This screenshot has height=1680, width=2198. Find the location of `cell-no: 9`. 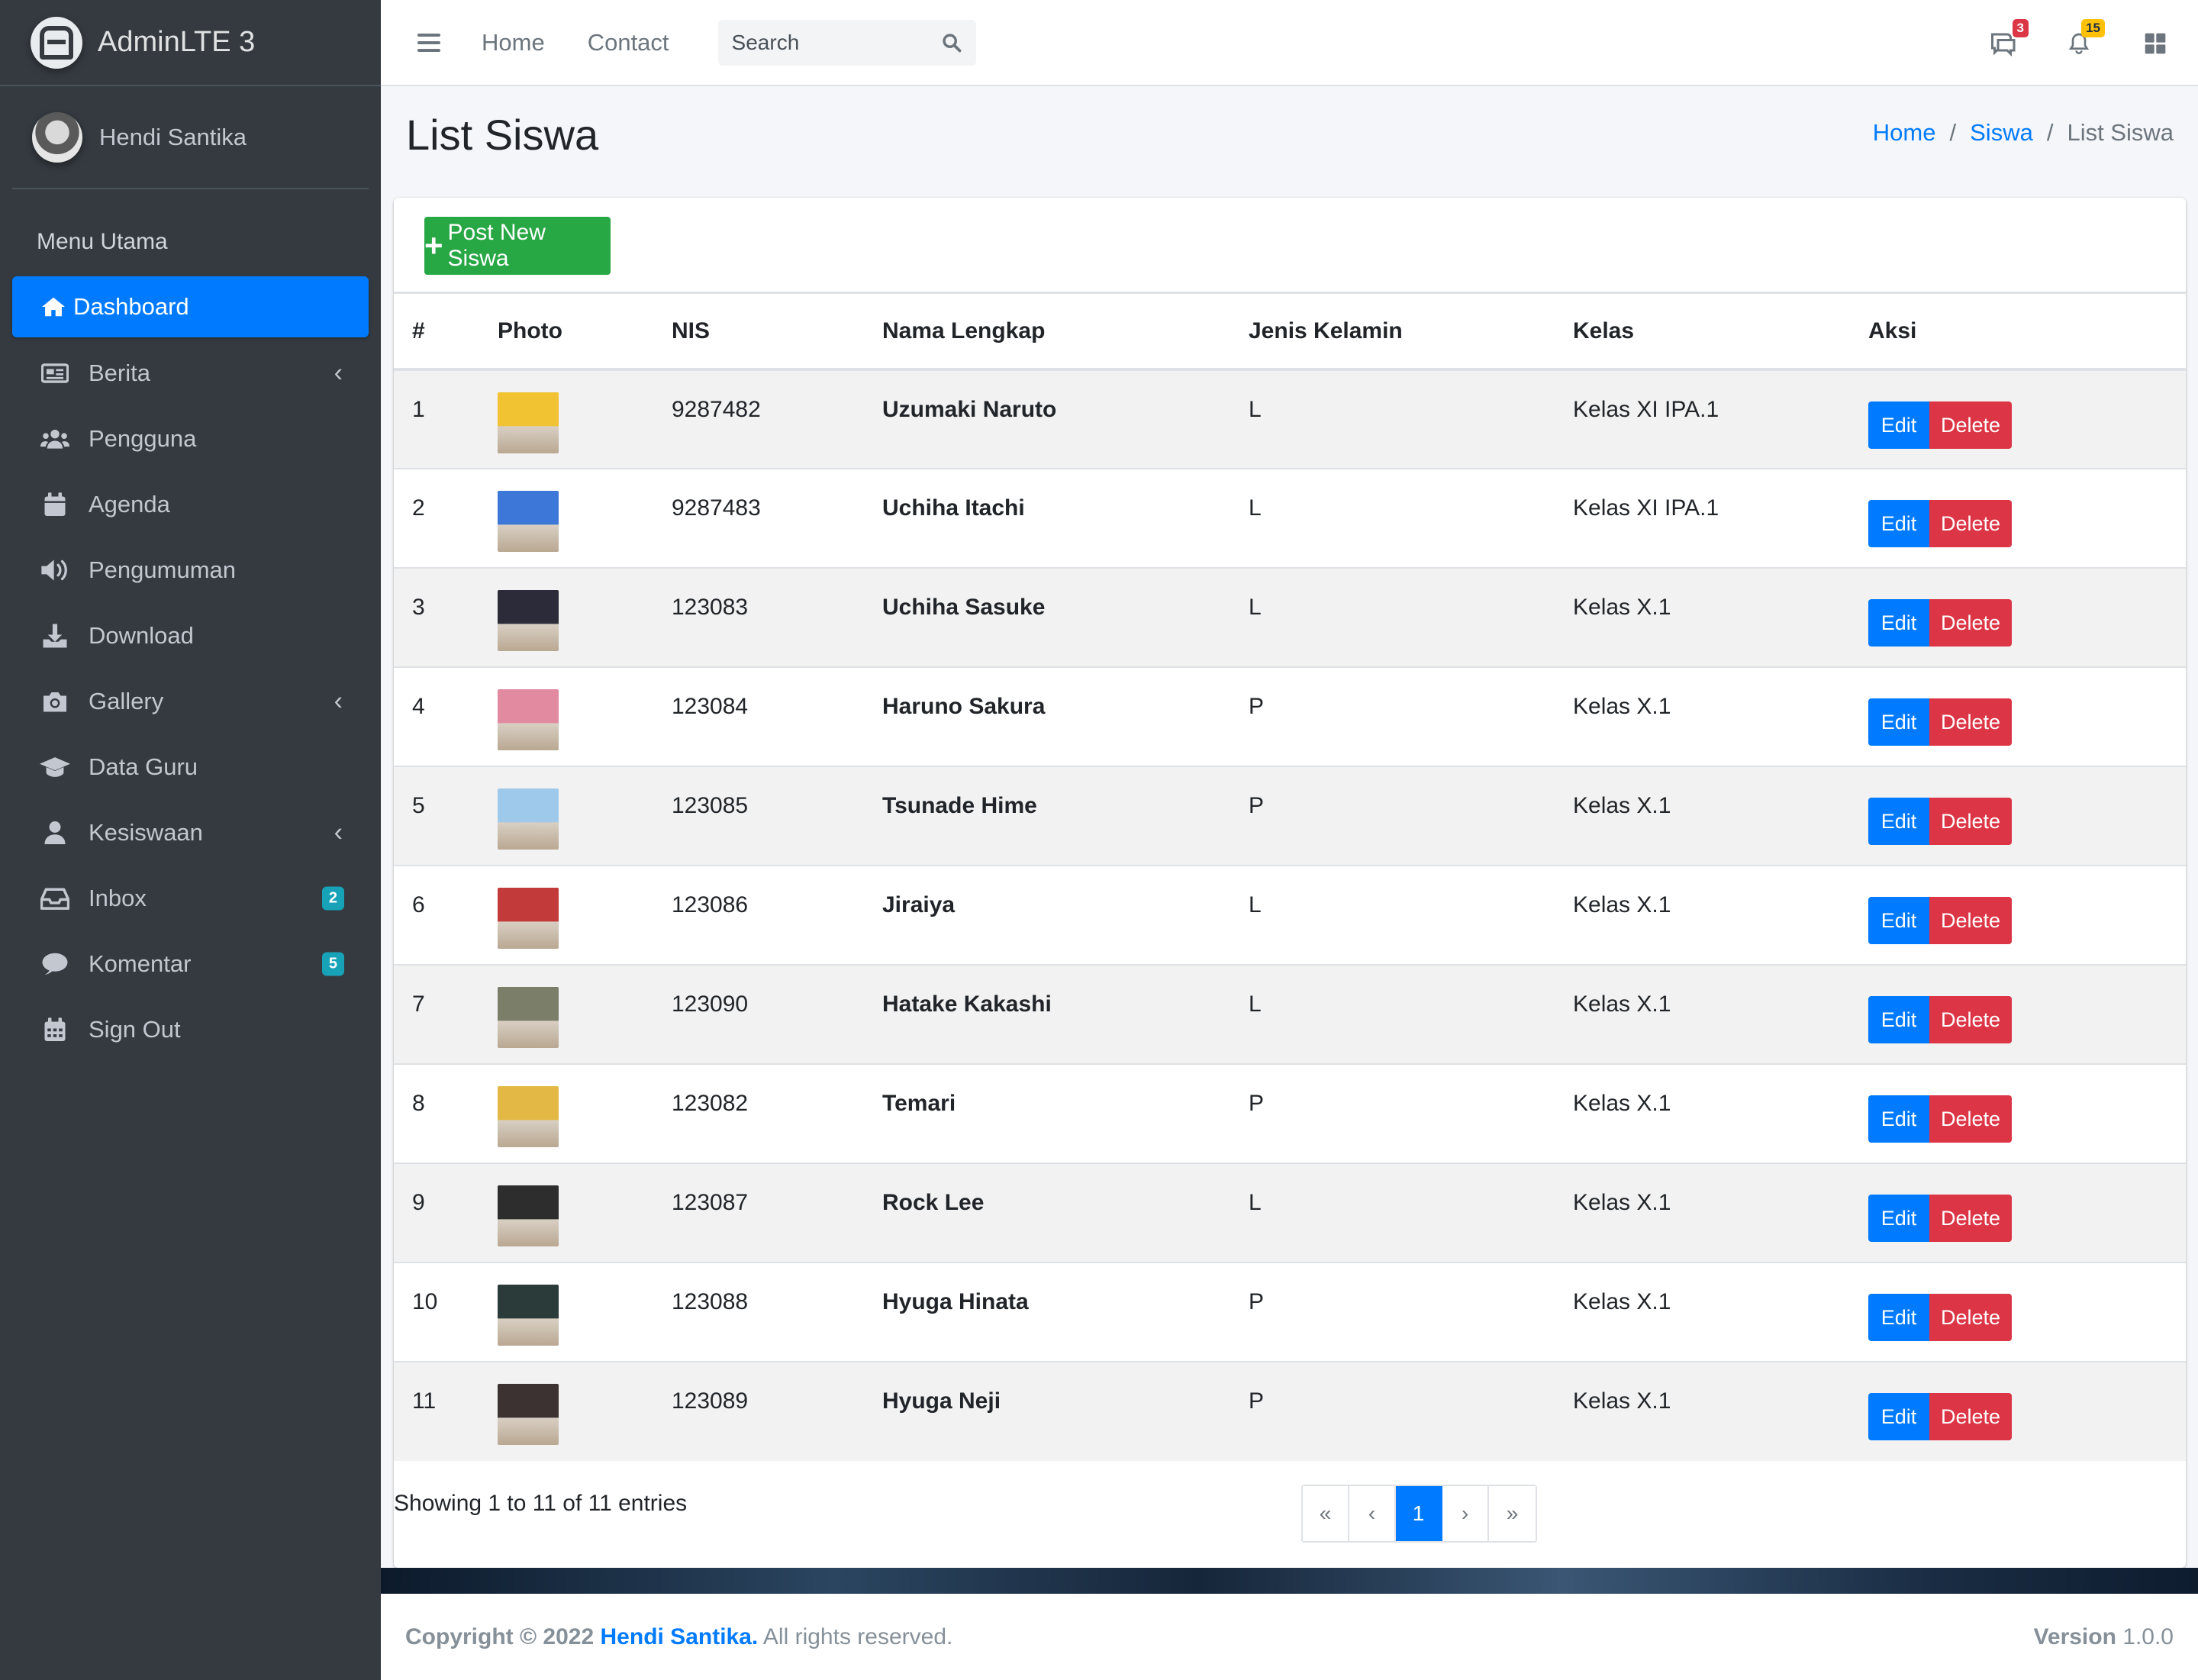

cell-no: 9 is located at coordinates (446, 1212).